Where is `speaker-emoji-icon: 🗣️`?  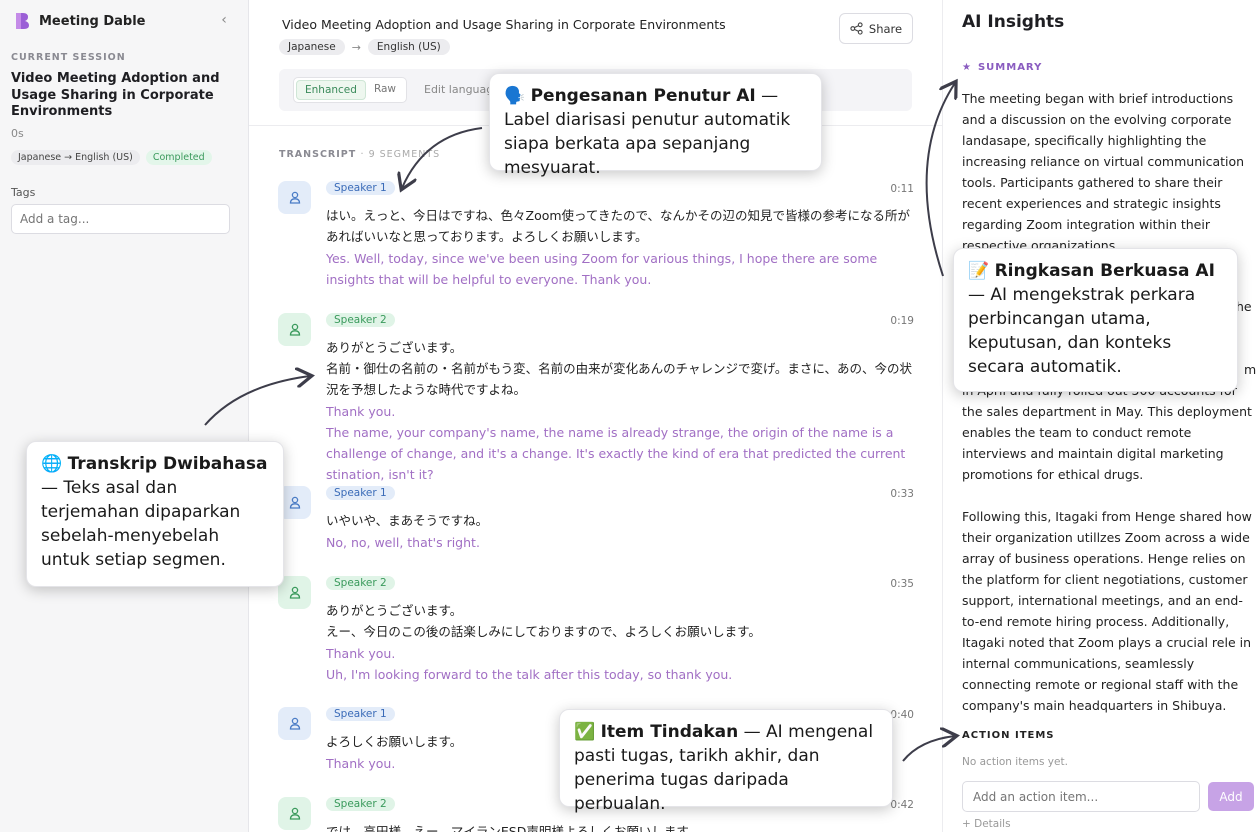 speaker-emoji-icon: 🗣️ is located at coordinates (515, 96).